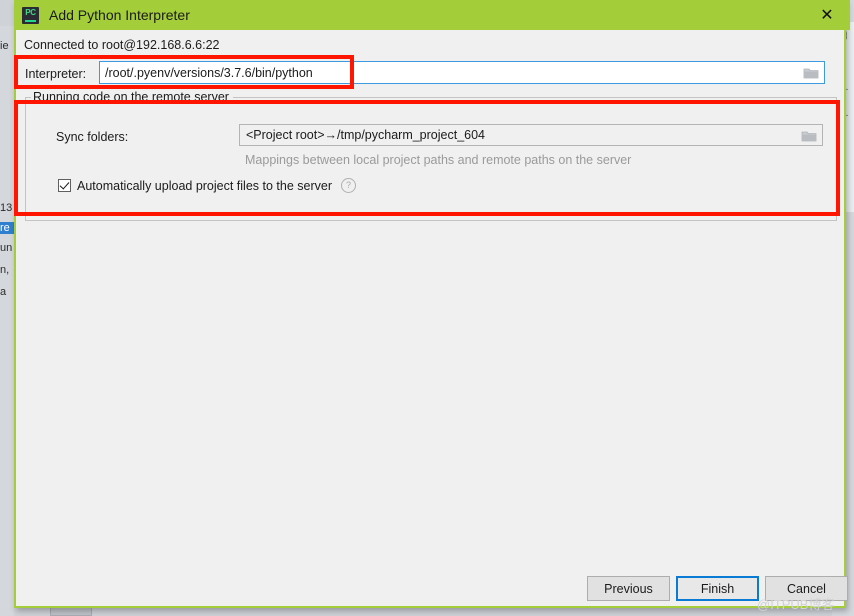  I want to click on pycharm-icon-text: PC, so click(30, 12).